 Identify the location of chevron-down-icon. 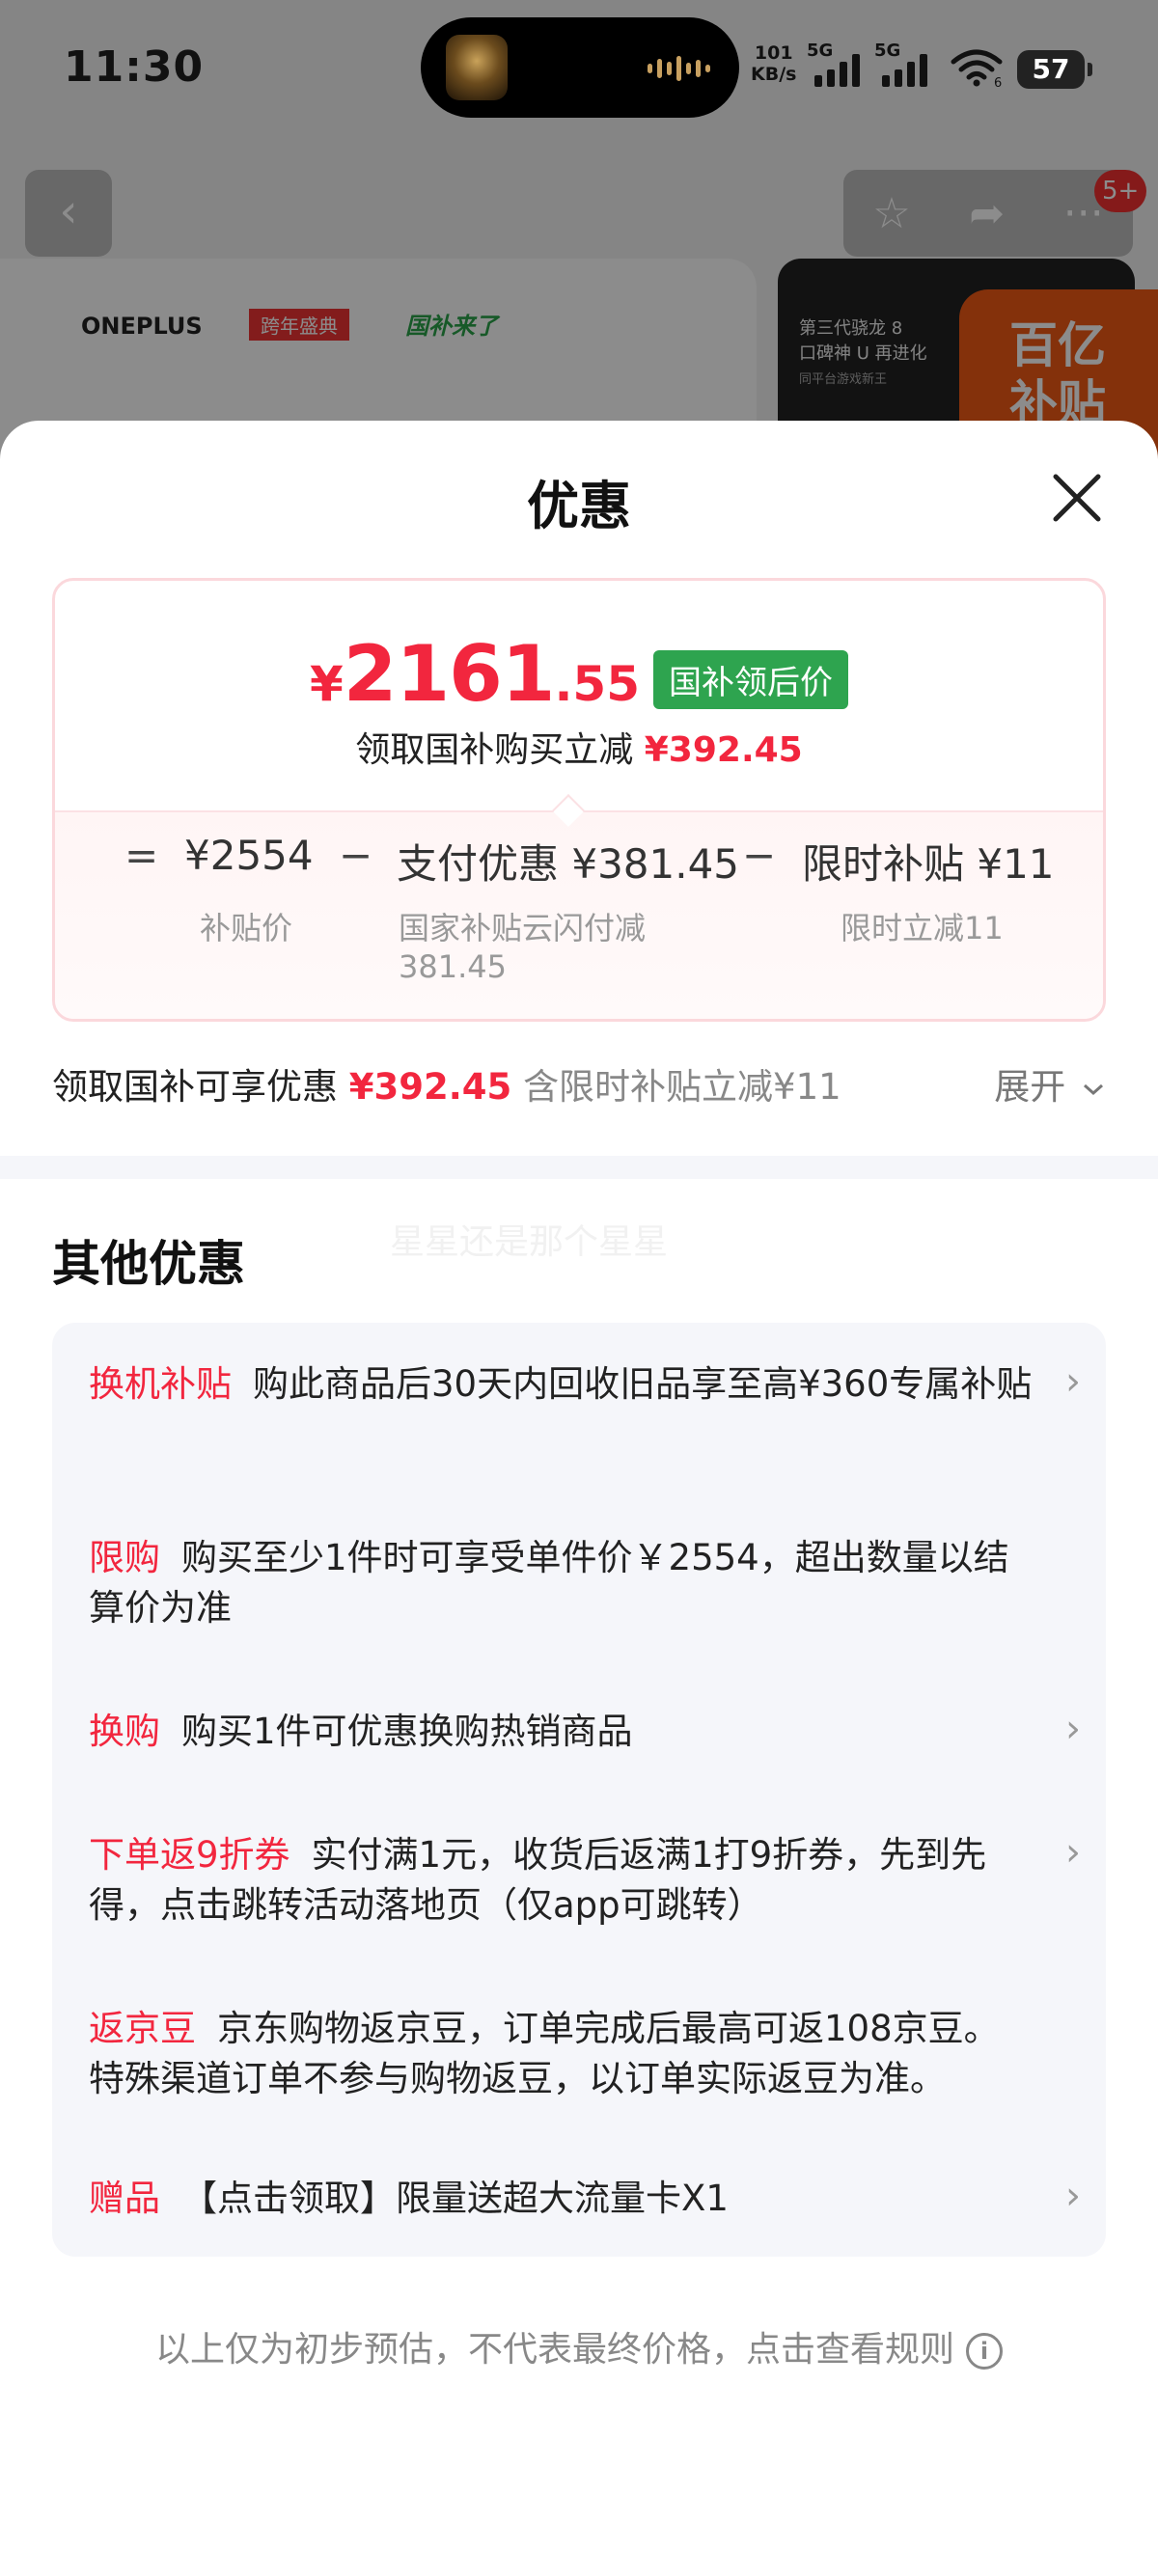
(1093, 1089).